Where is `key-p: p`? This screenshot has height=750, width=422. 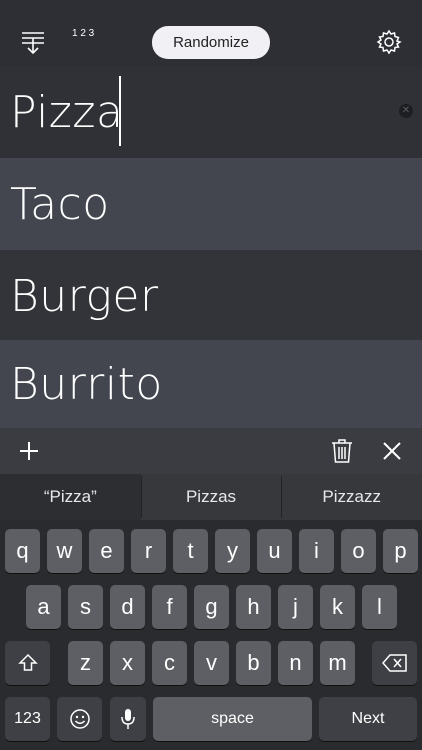 key-p: p is located at coordinates (400, 551).